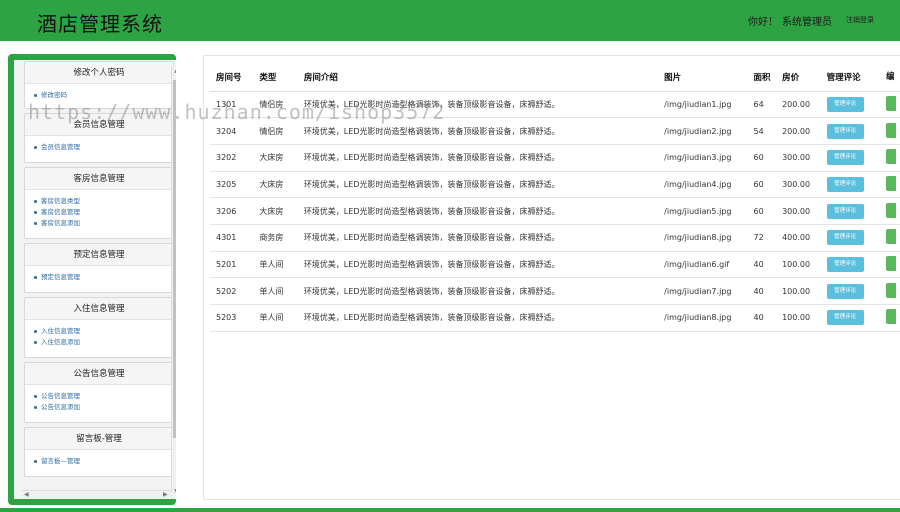 This screenshot has height=512, width=900. What do you see at coordinates (97, 494) in the screenshot?
I see `sidebar-horizontal-scrollbar: ◀ ▶` at bounding box center [97, 494].